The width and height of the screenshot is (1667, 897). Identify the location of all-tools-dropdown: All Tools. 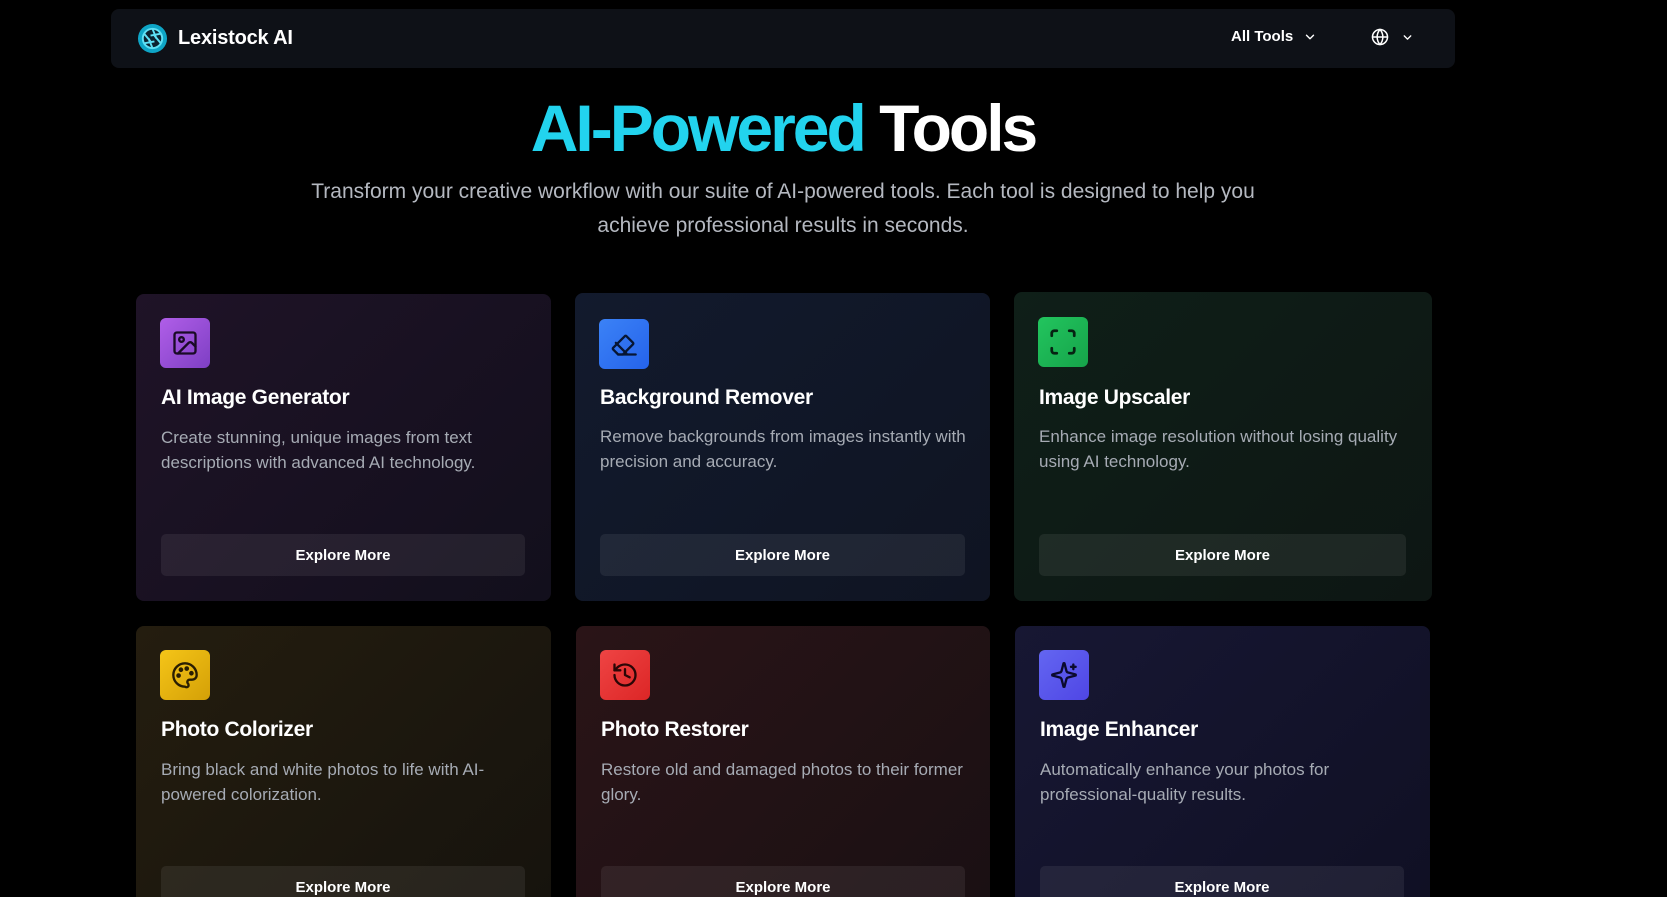
(1274, 36).